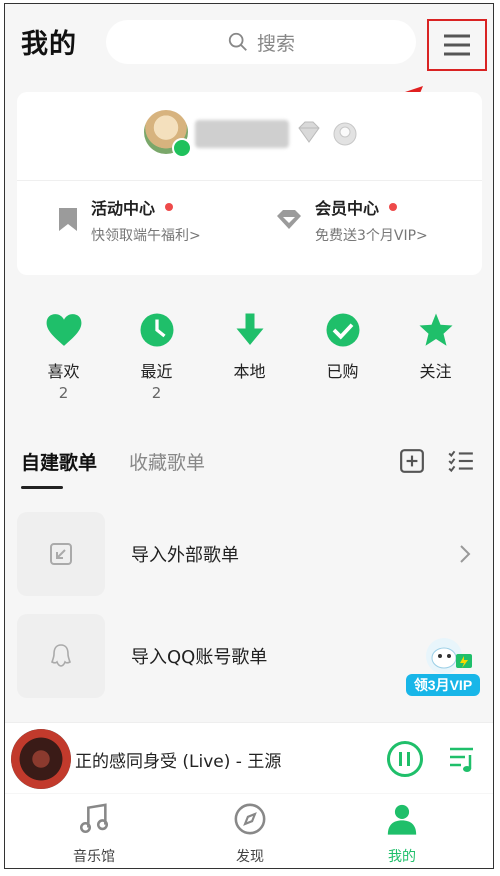 The width and height of the screenshot is (500, 876). What do you see at coordinates (249, 180) in the screenshot?
I see `profile-divider` at bounding box center [249, 180].